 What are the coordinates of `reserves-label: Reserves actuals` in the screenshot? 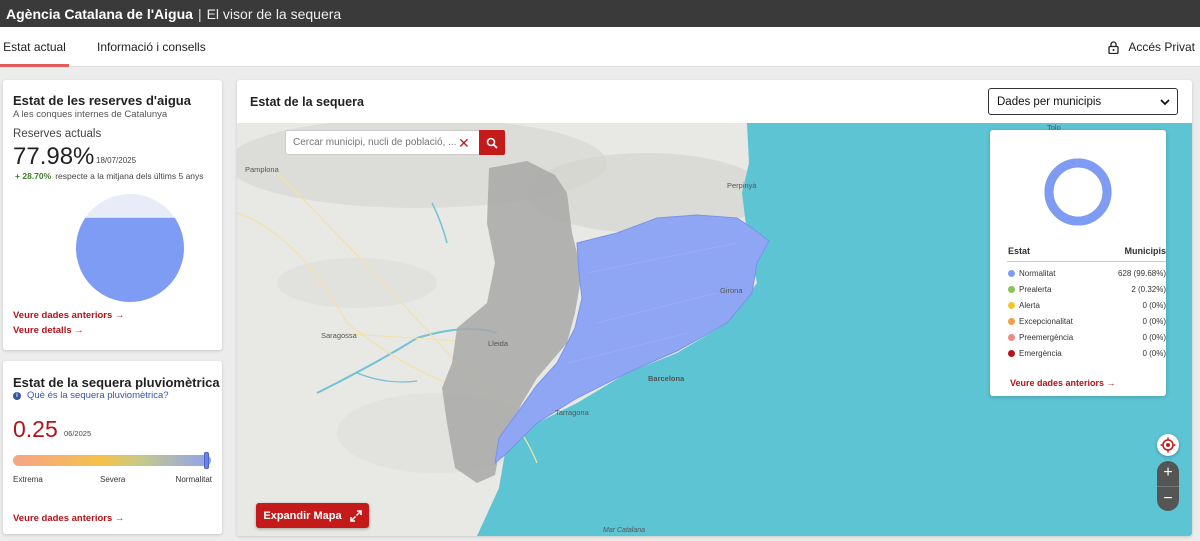 It's located at (57, 134).